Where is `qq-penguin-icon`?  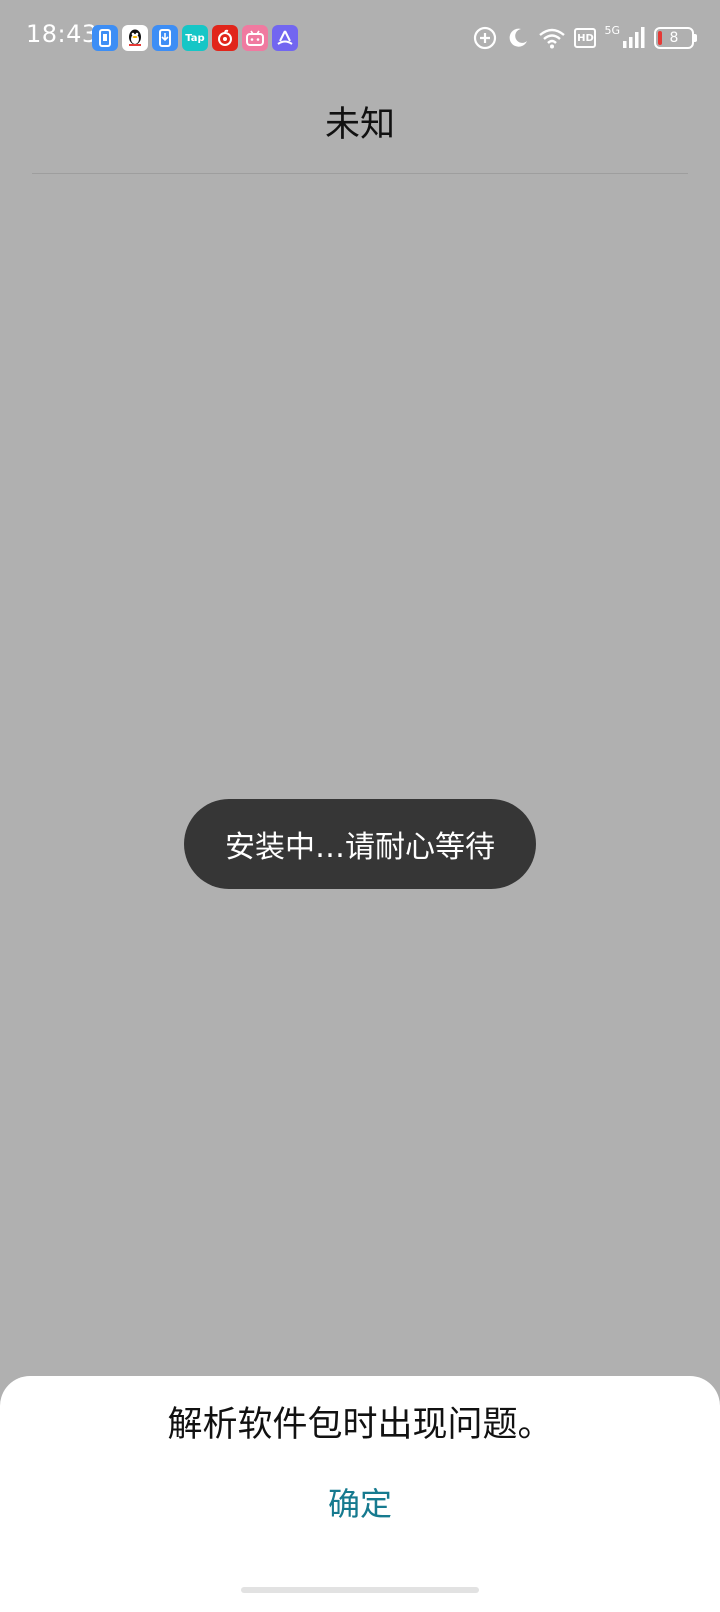
qq-penguin-icon is located at coordinates (135, 38).